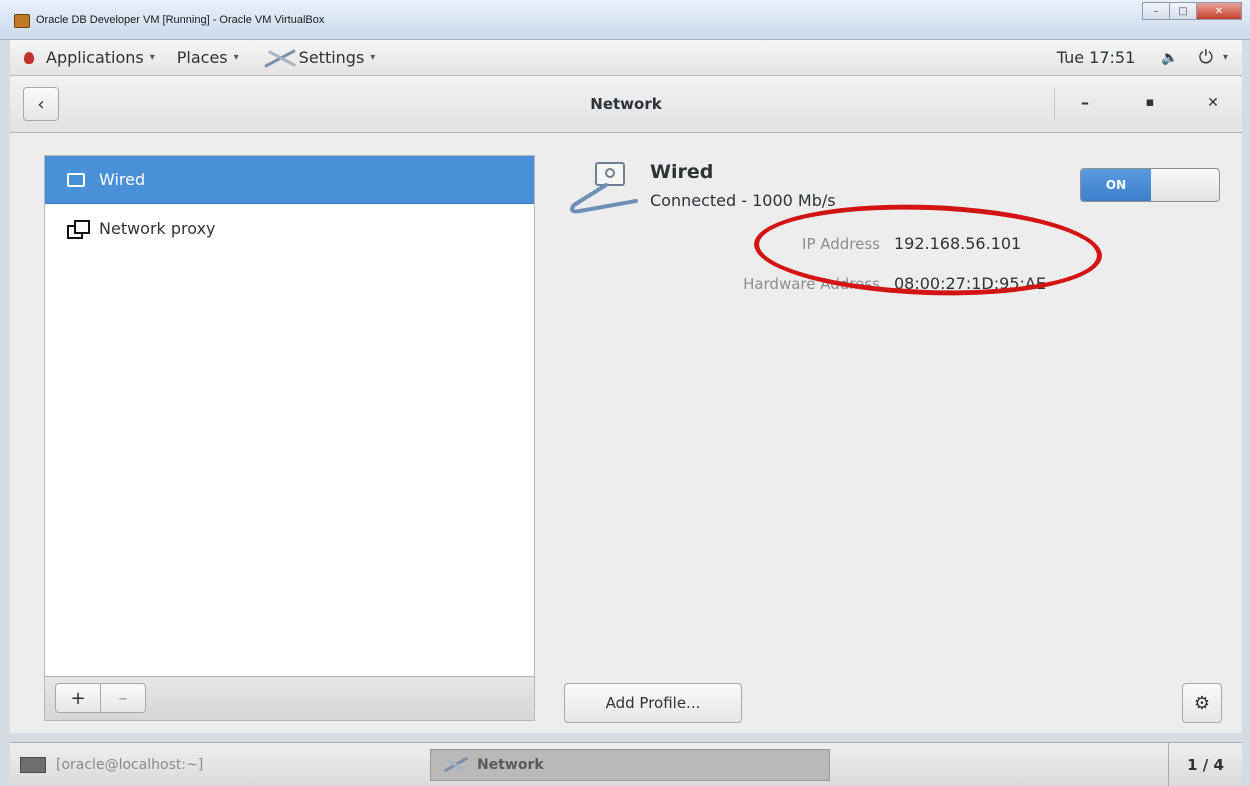 The height and width of the screenshot is (786, 1250). What do you see at coordinates (1213, 103) in the screenshot?
I see `close-button: ✕` at bounding box center [1213, 103].